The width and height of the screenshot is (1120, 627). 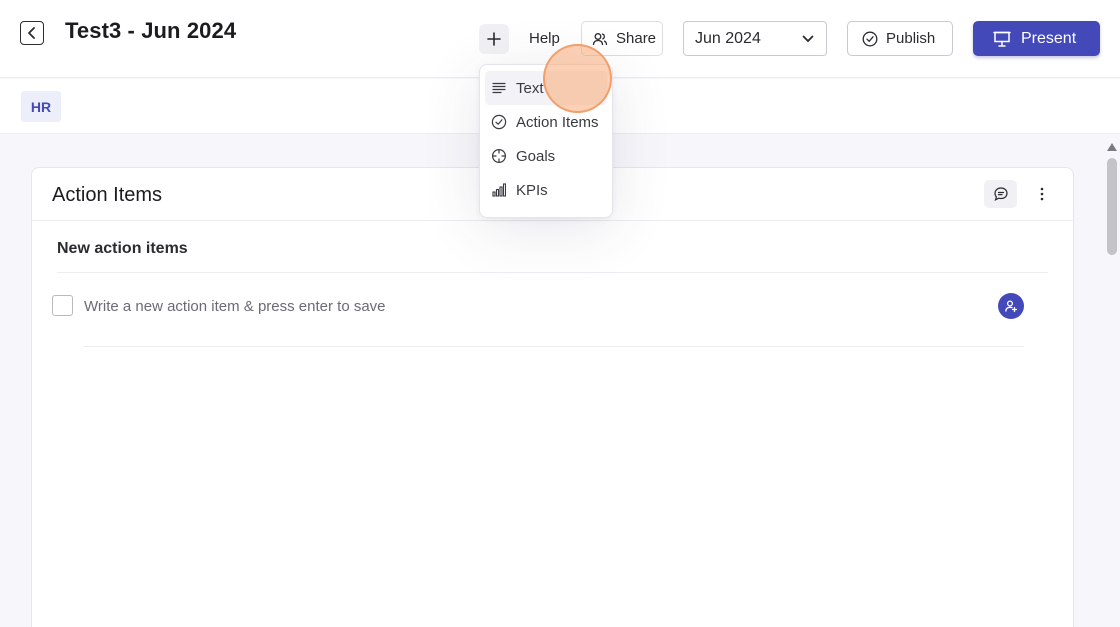 I want to click on card-header-divider, so click(x=552, y=220).